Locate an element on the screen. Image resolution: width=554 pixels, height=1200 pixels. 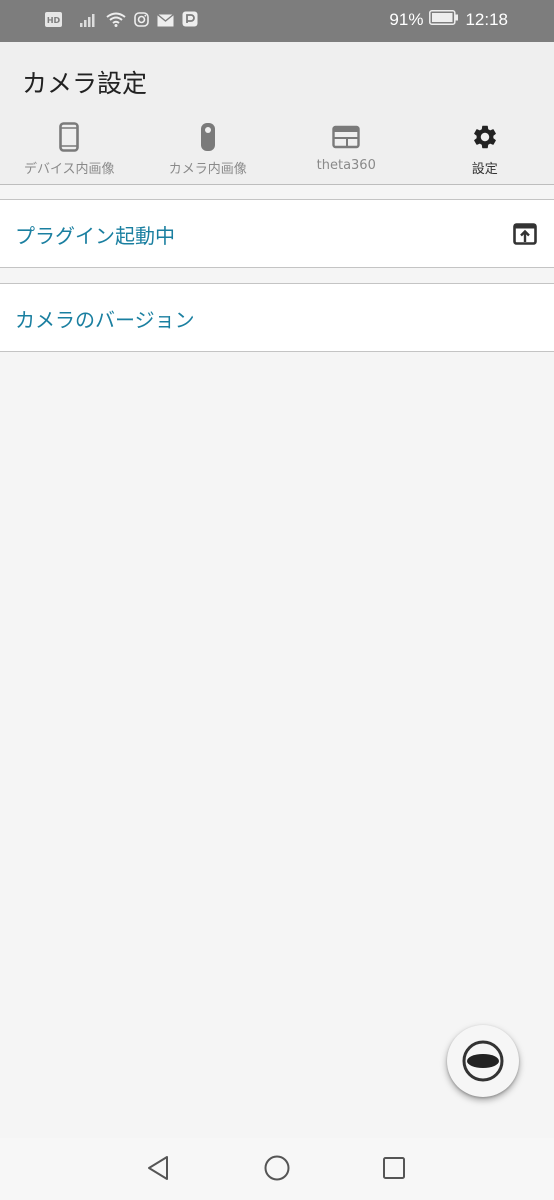
camera-icon is located at coordinates (208, 137).